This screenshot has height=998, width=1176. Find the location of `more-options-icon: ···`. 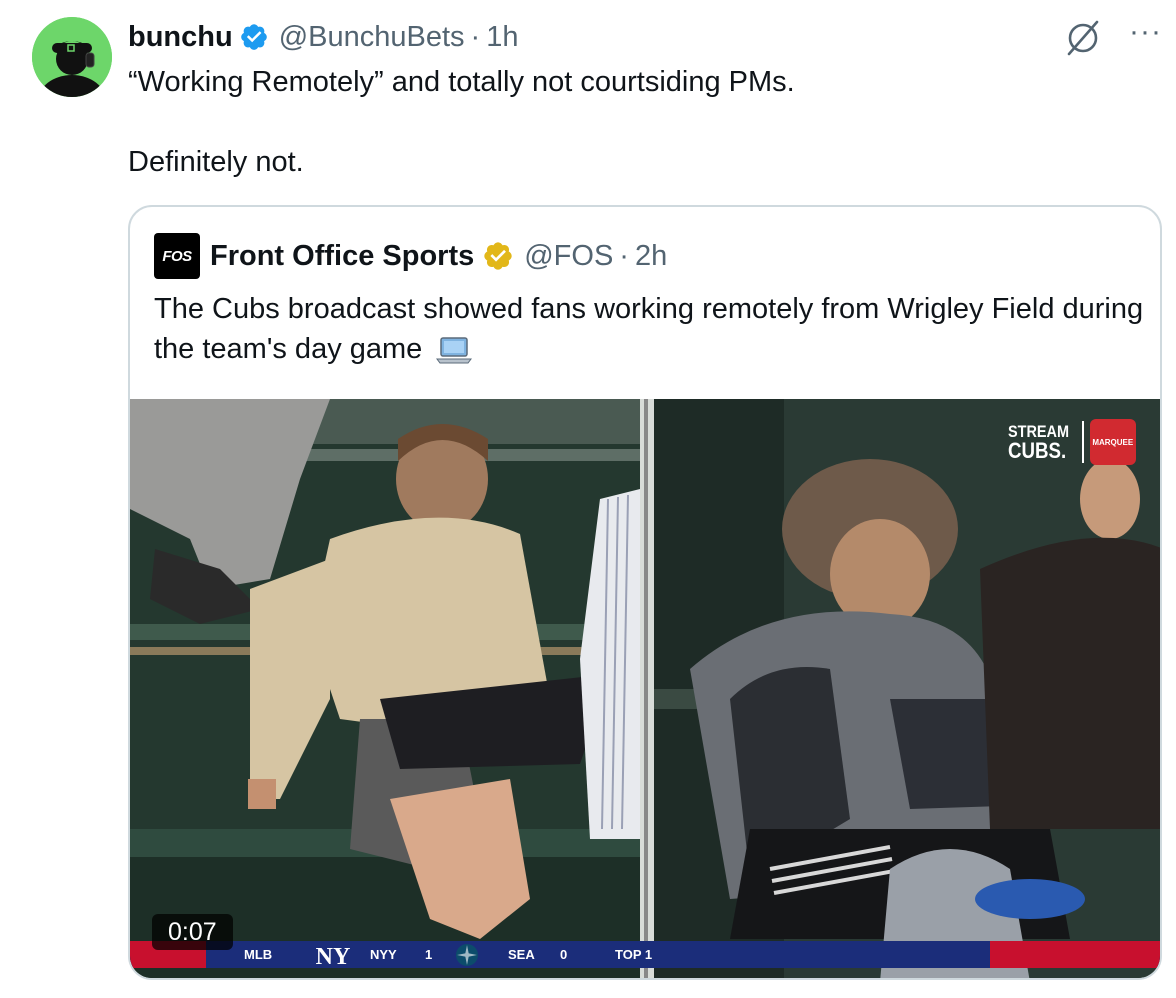

more-options-icon: ··· is located at coordinates (1145, 32).